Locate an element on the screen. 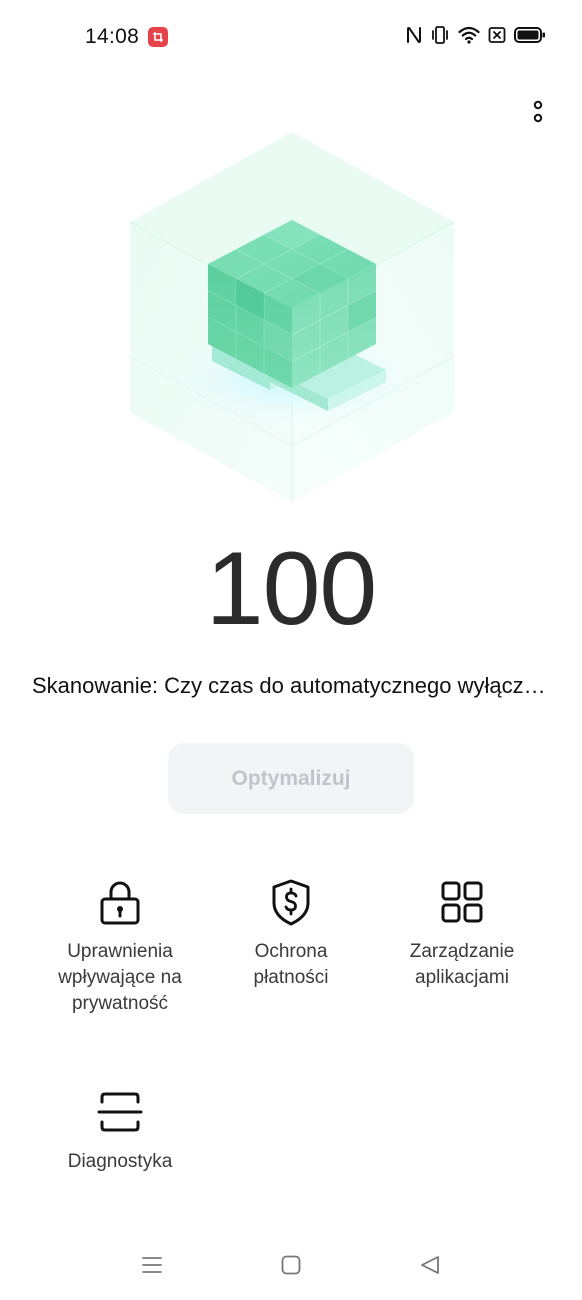  optimize-button: Optymalizuj is located at coordinates (291, 778).